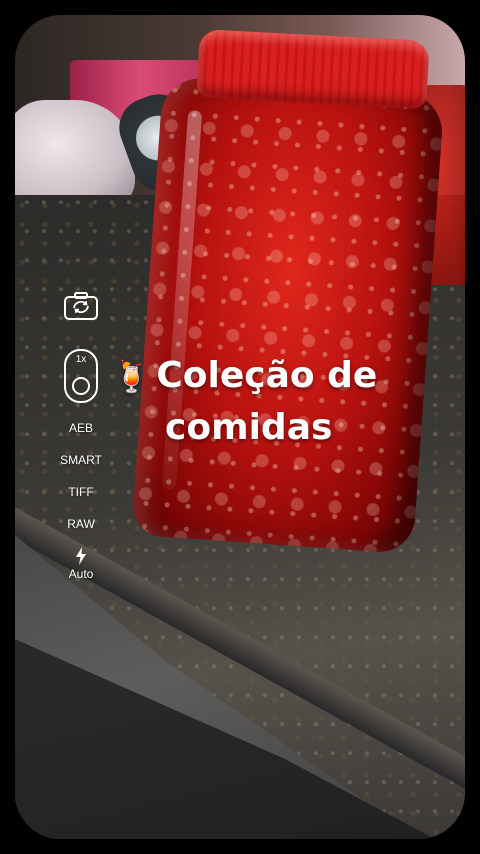 The height and width of the screenshot is (854, 480). What do you see at coordinates (81, 556) in the screenshot?
I see `flash-bolt-icon` at bounding box center [81, 556].